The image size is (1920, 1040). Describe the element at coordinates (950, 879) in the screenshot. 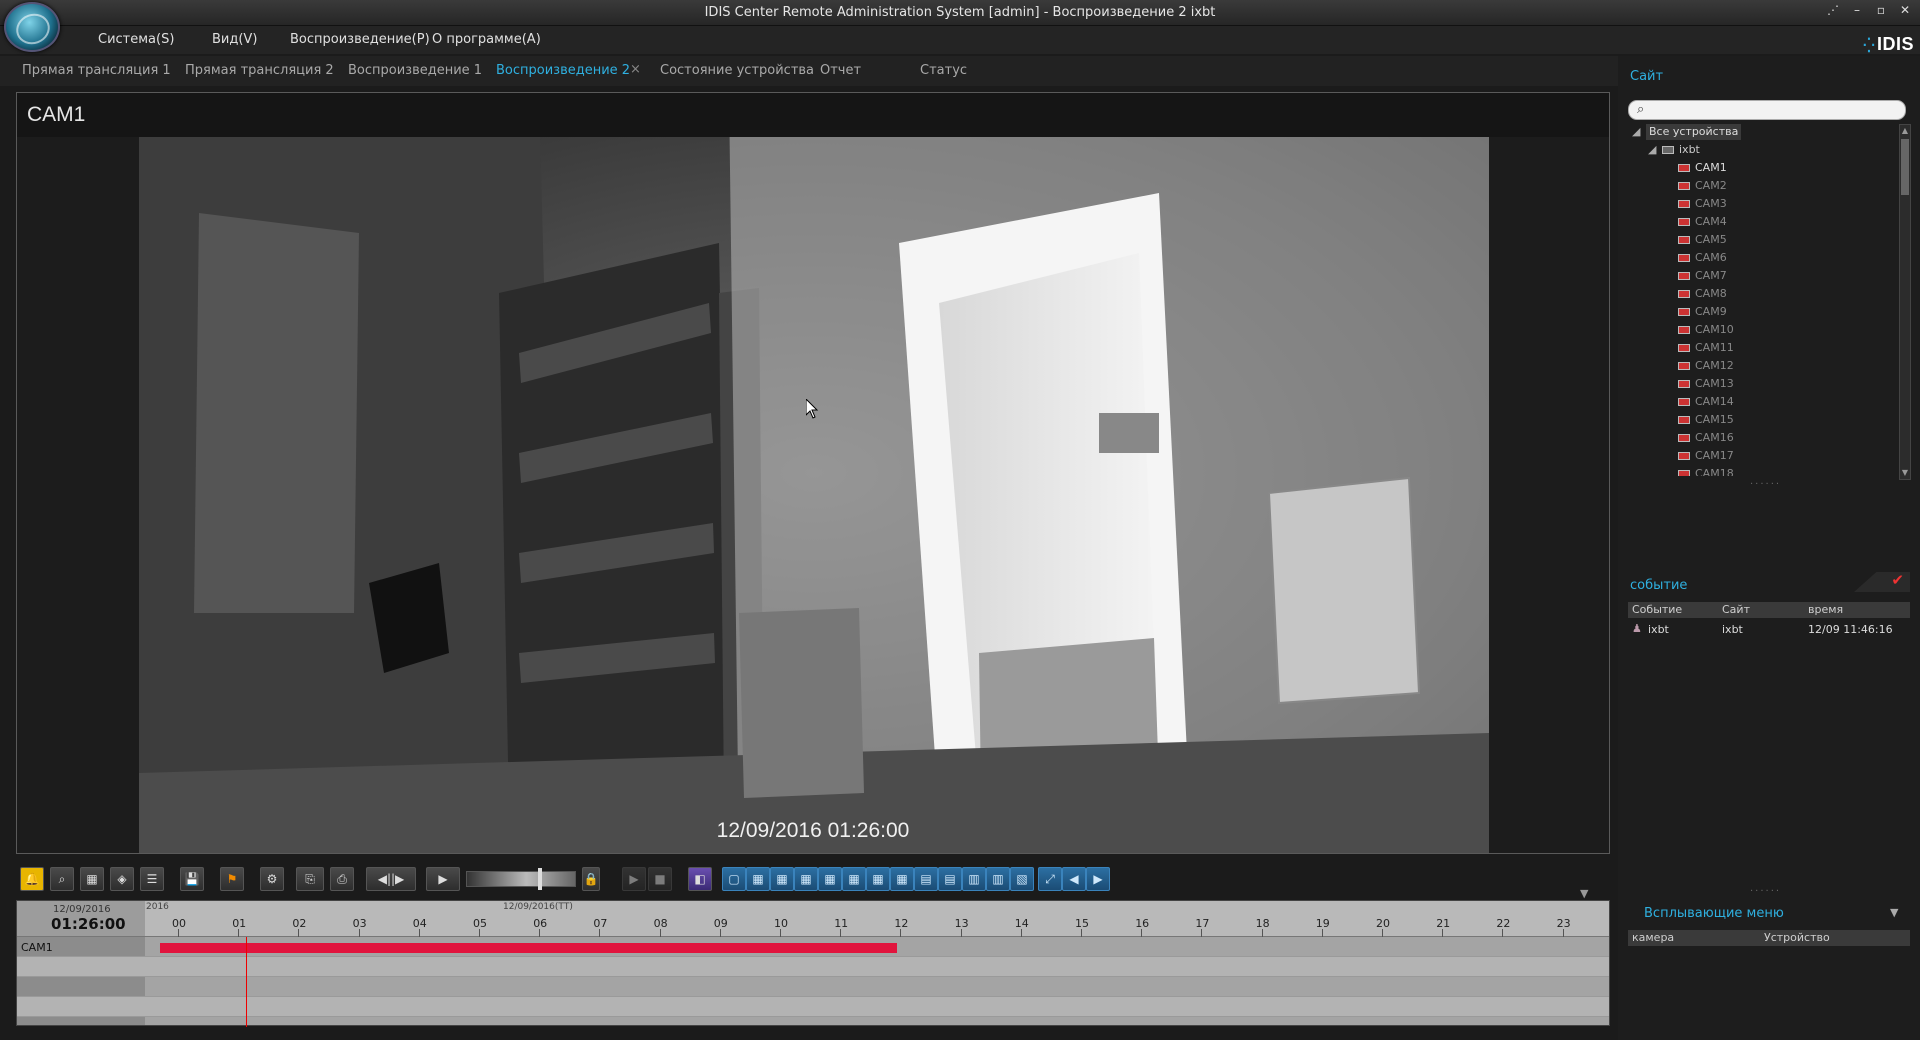

I see `layout-custom-2-icon: ▤` at that location.